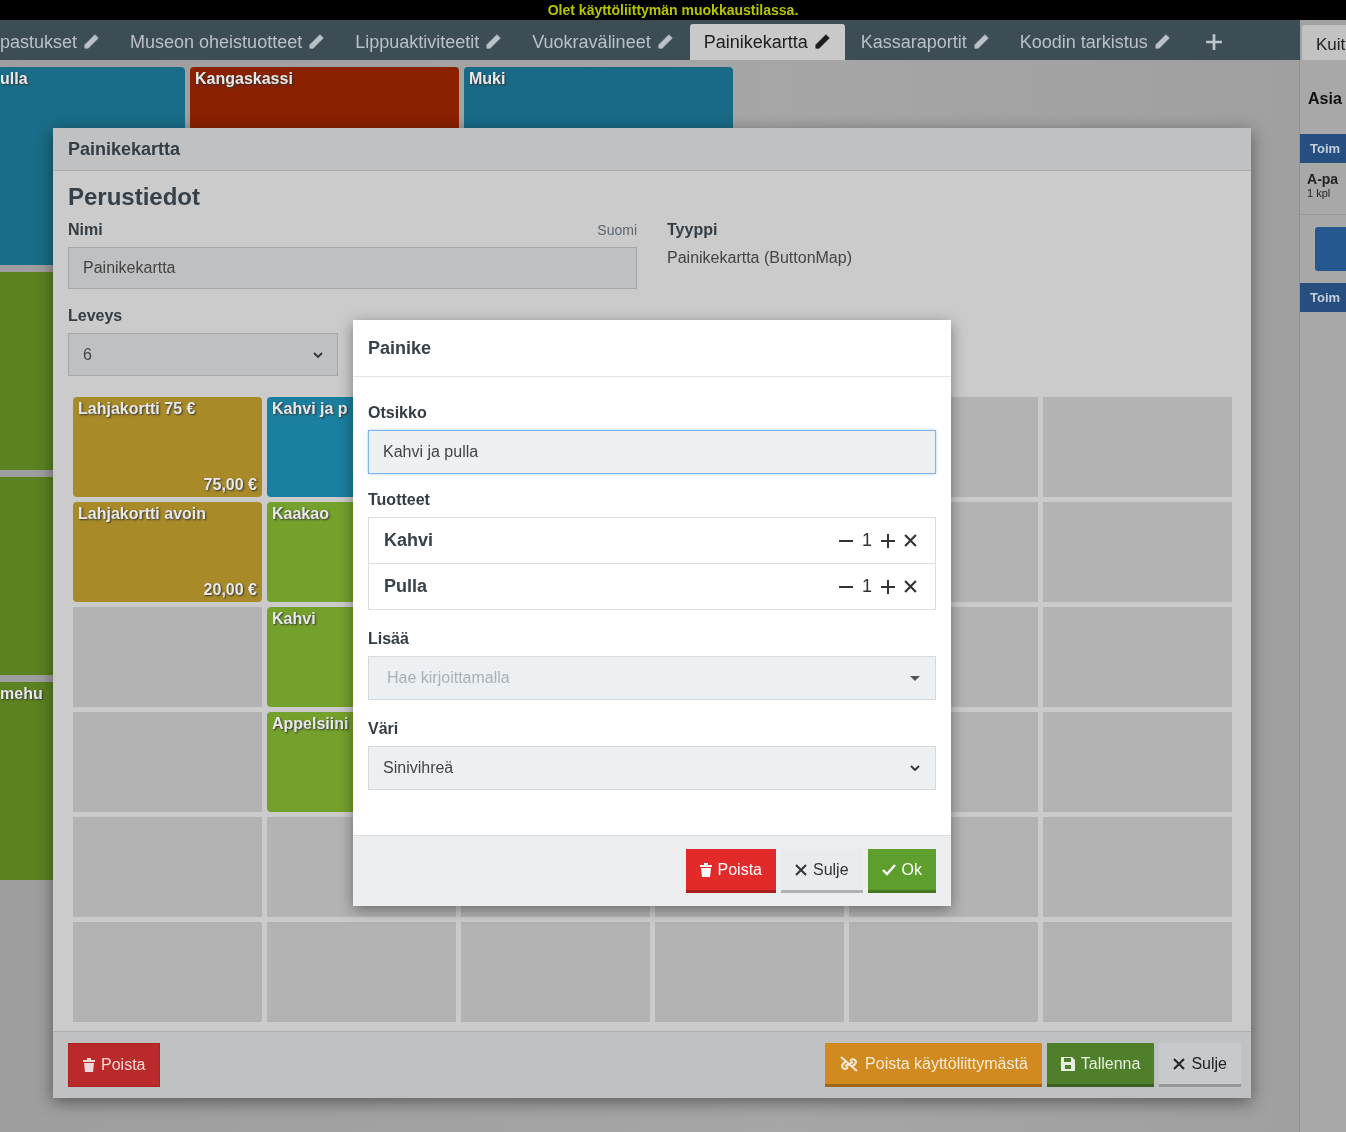 The height and width of the screenshot is (1132, 1346). Describe the element at coordinates (1323, 179) in the screenshot. I see `side-panel-item: A-pa` at that location.